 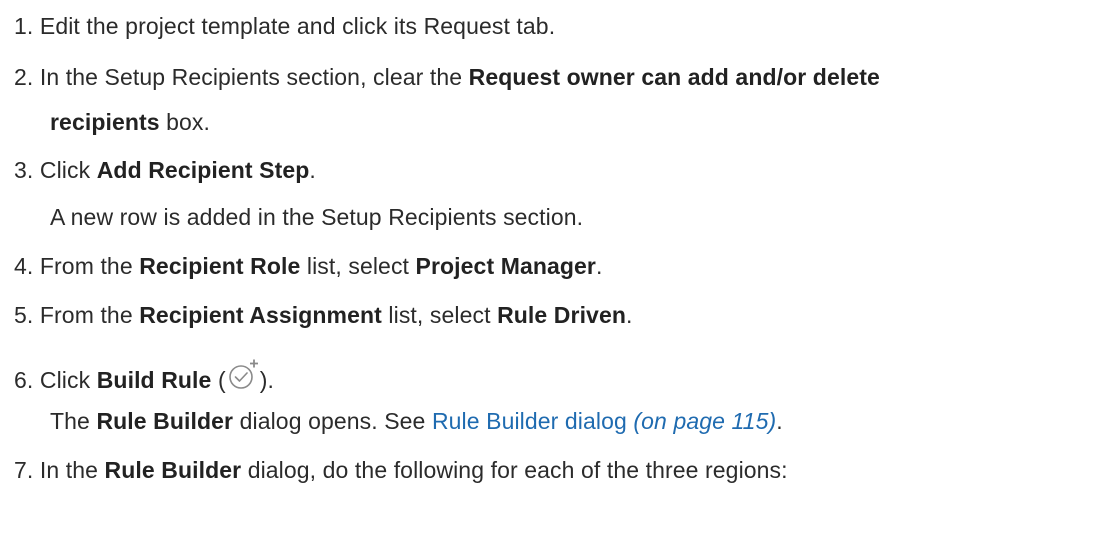 I want to click on step-4-text: From the, so click(x=89, y=266).